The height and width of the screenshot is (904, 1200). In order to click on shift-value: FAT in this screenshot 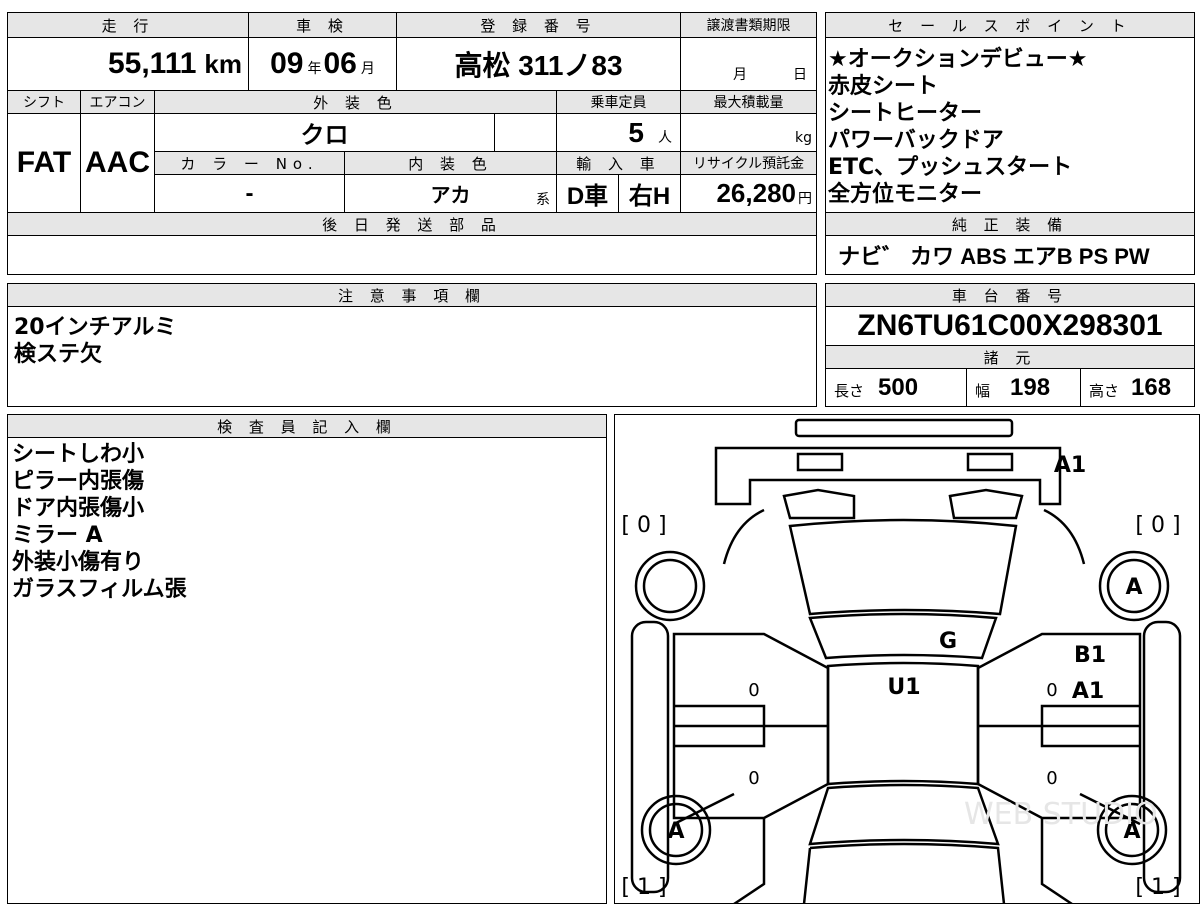, I will do `click(44, 163)`.